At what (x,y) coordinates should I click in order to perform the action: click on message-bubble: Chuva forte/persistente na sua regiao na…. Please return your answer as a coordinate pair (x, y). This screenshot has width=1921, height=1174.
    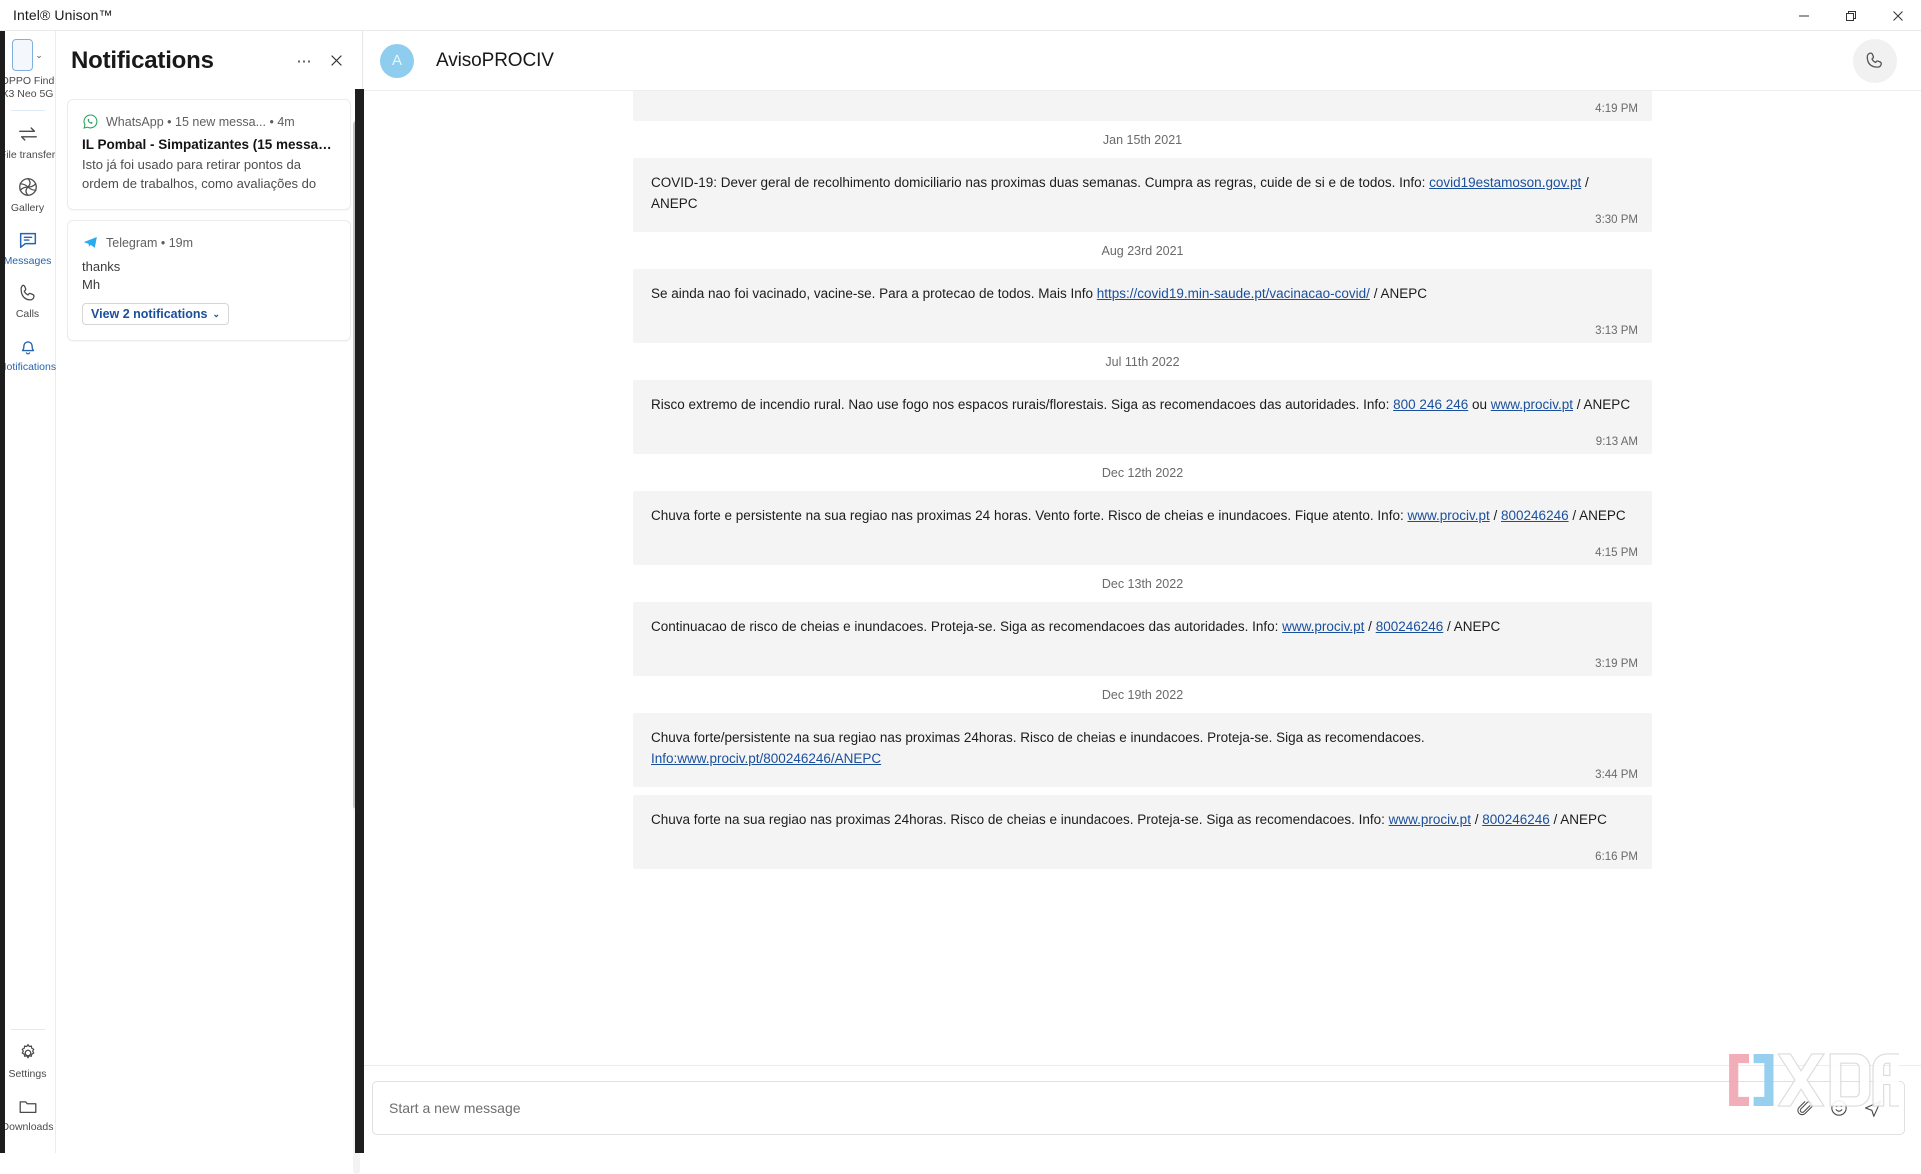
    Looking at the image, I should click on (1142, 750).